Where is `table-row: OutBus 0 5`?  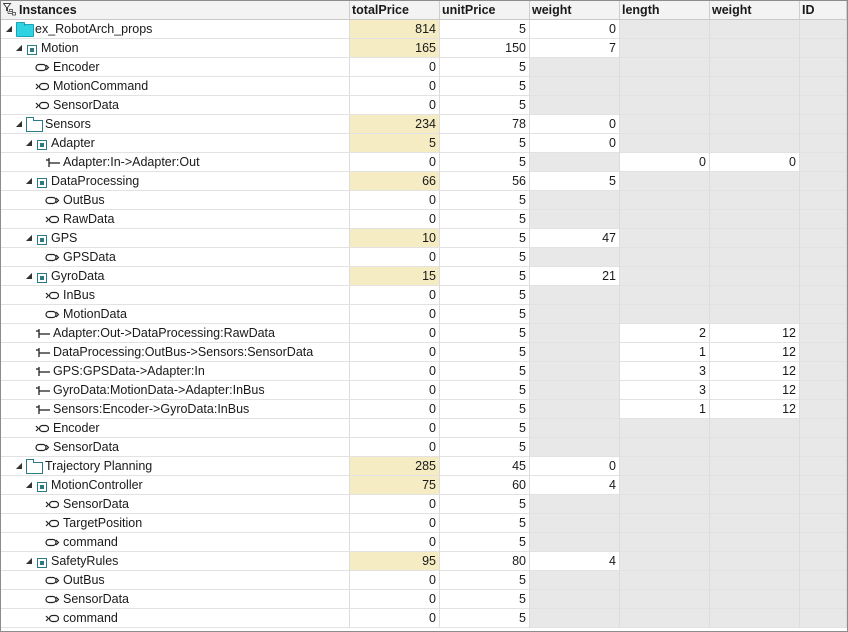 table-row: OutBus 0 5 is located at coordinates (424, 200).